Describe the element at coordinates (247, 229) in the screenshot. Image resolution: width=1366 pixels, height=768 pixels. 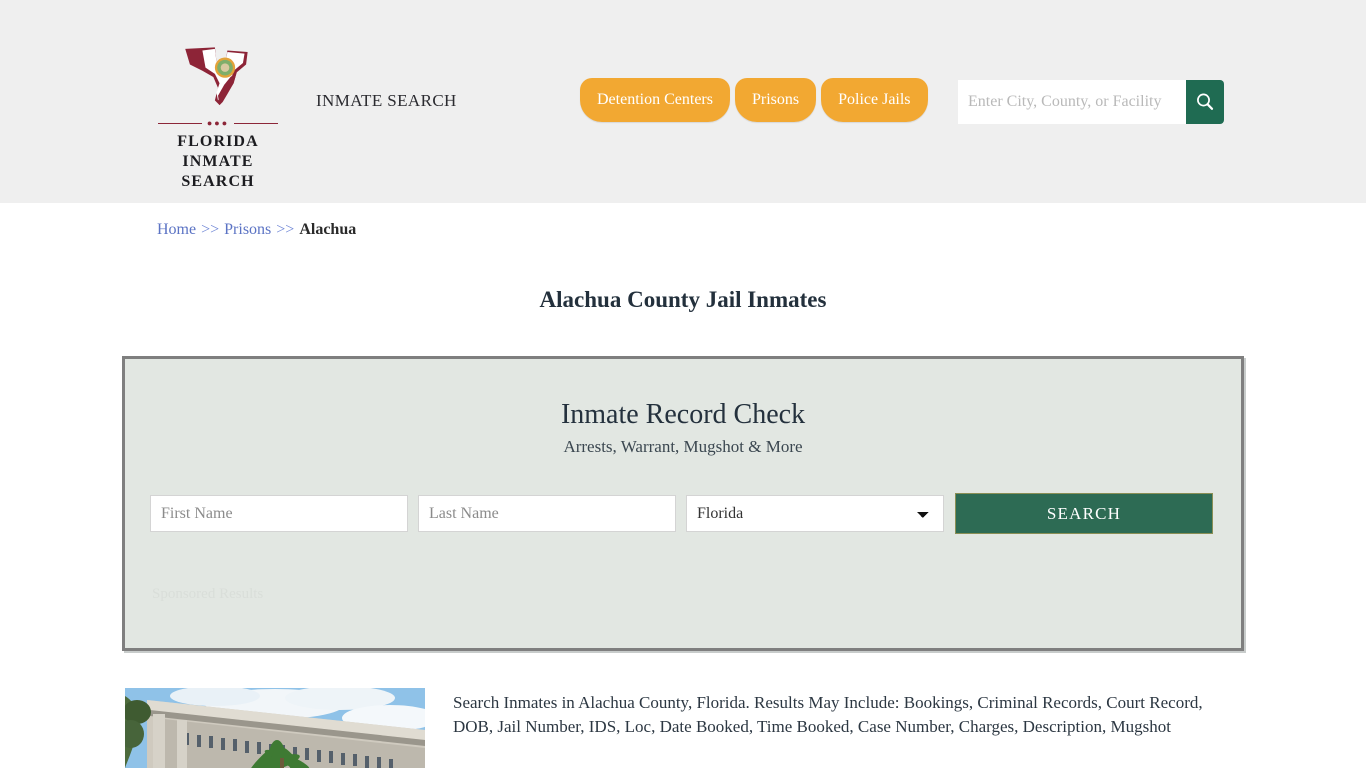
I see `breadcrumb-link-prisons: Prisons` at that location.